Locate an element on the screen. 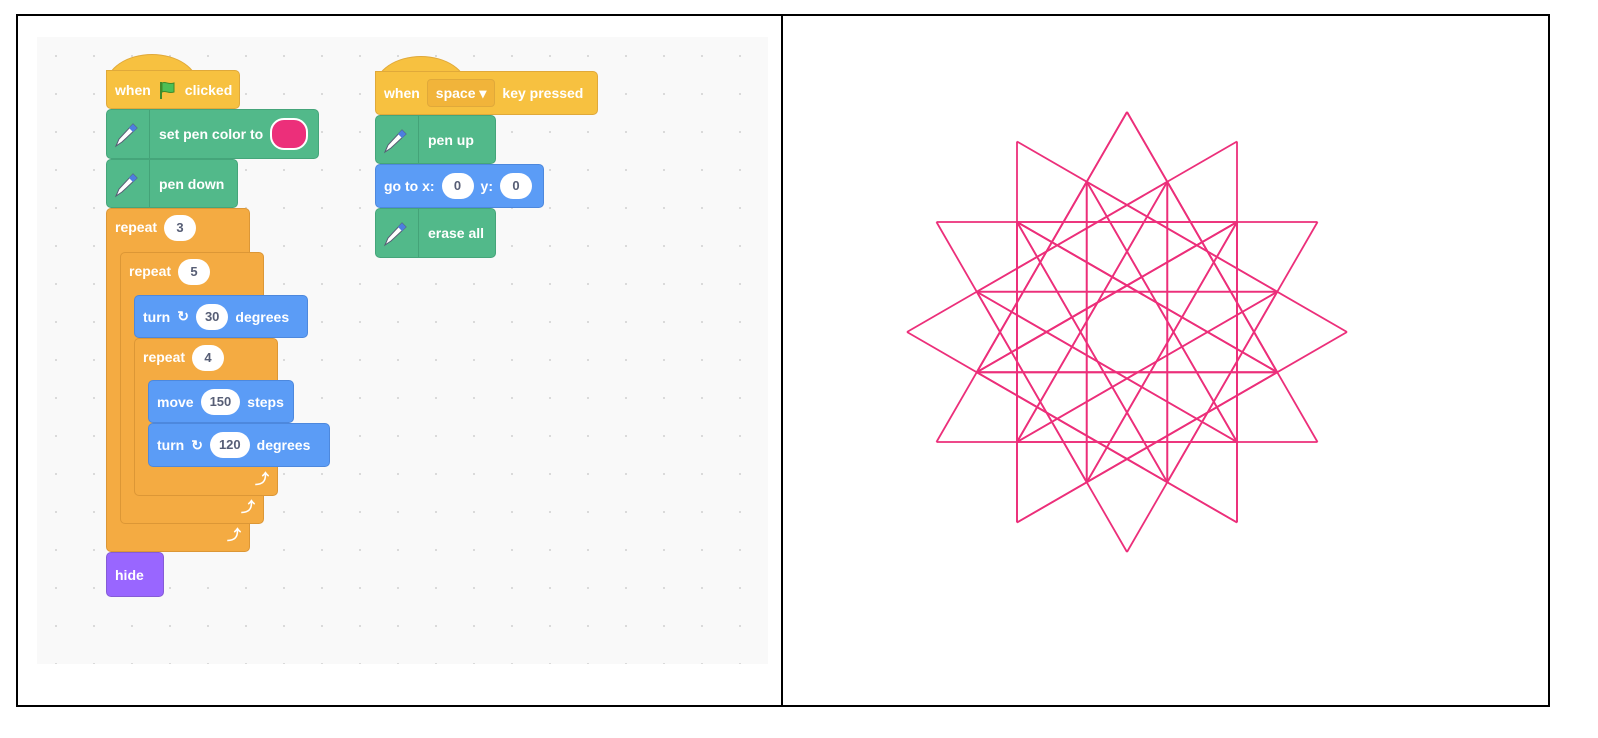 This screenshot has width=1598, height=738. block-text: y: is located at coordinates (486, 186).